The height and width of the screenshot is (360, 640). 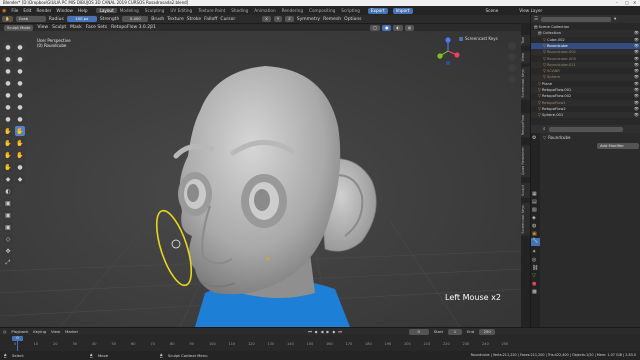 I want to click on mirror-y-button: Y, so click(x=278, y=19).